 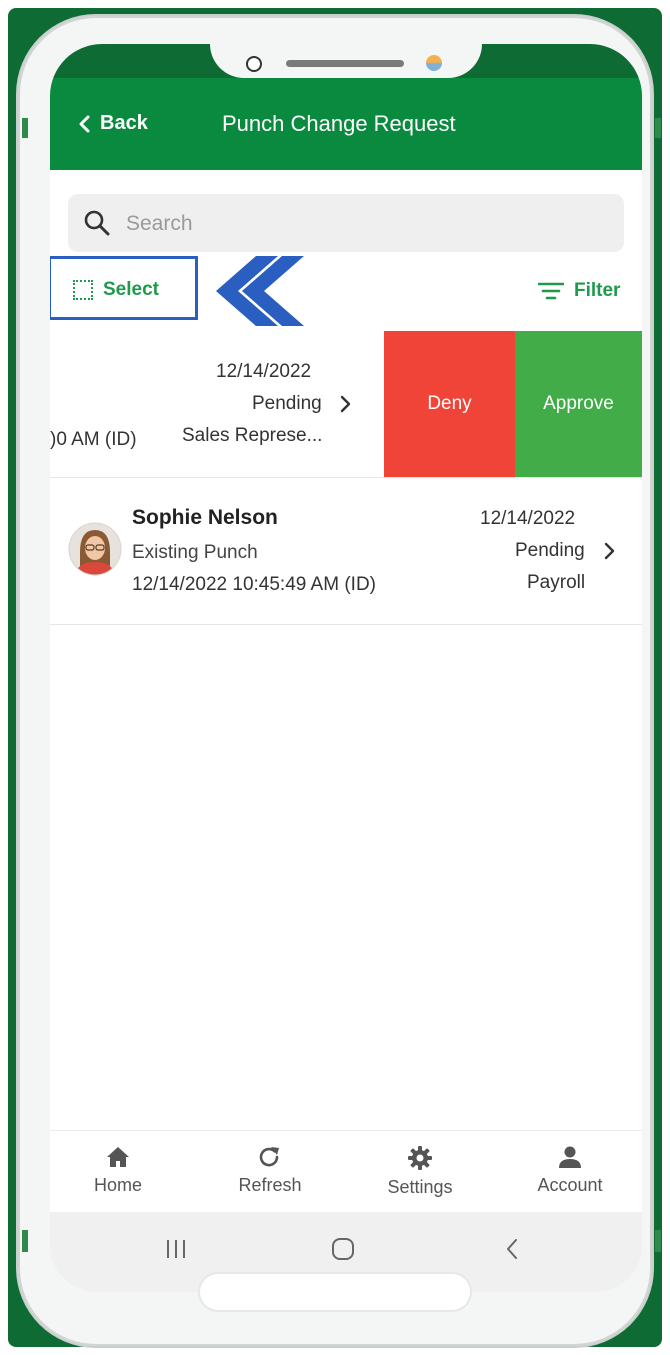 I want to click on nav-settings: Settings, so click(x=420, y=1171).